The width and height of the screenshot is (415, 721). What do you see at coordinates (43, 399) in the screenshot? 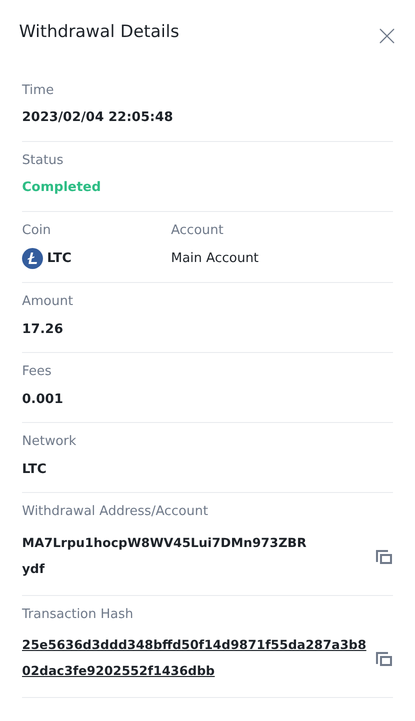
I see `field-value: 0.001` at bounding box center [43, 399].